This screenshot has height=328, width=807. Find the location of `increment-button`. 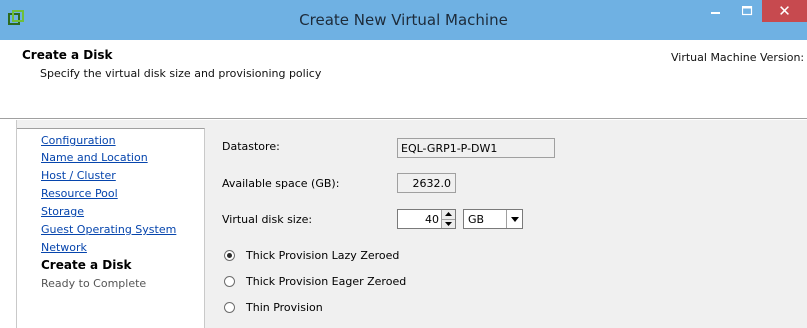

increment-button is located at coordinates (448, 215).